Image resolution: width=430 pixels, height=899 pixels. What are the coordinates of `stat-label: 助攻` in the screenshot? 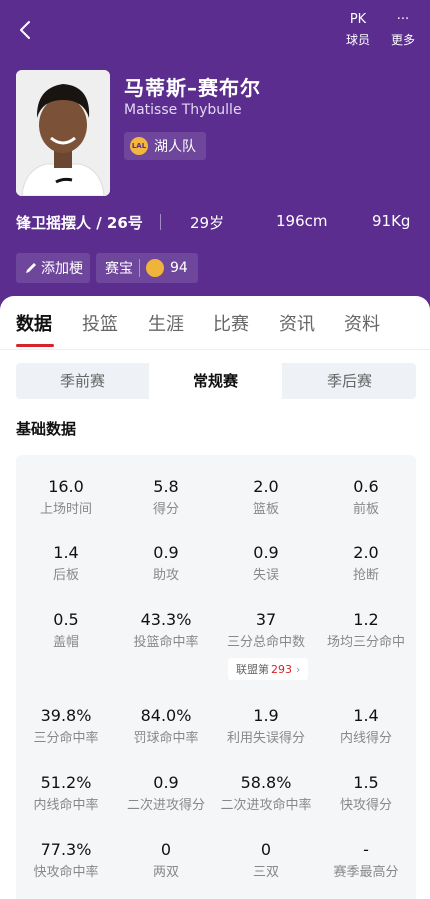 It's located at (165, 575).